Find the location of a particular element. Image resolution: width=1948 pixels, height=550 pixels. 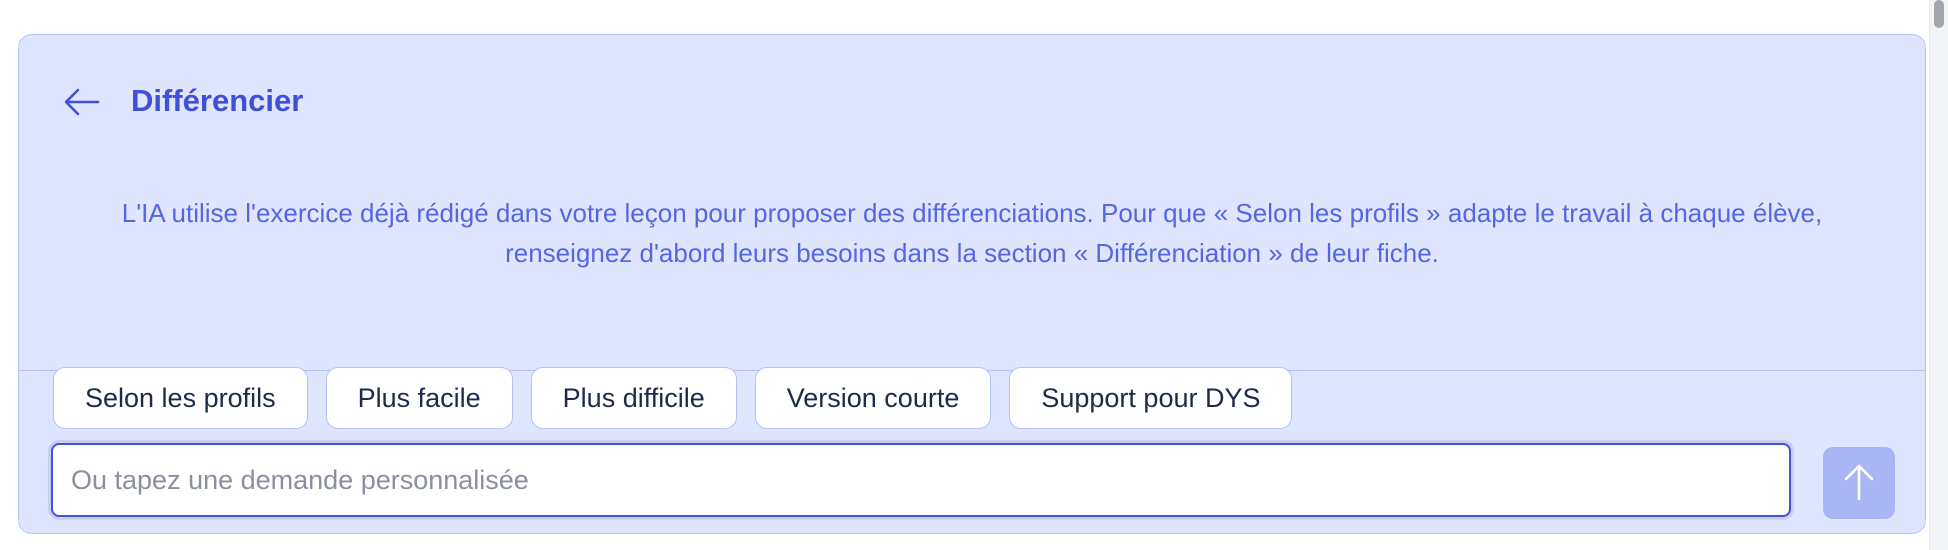

arrow-up-icon is located at coordinates (1859, 482).